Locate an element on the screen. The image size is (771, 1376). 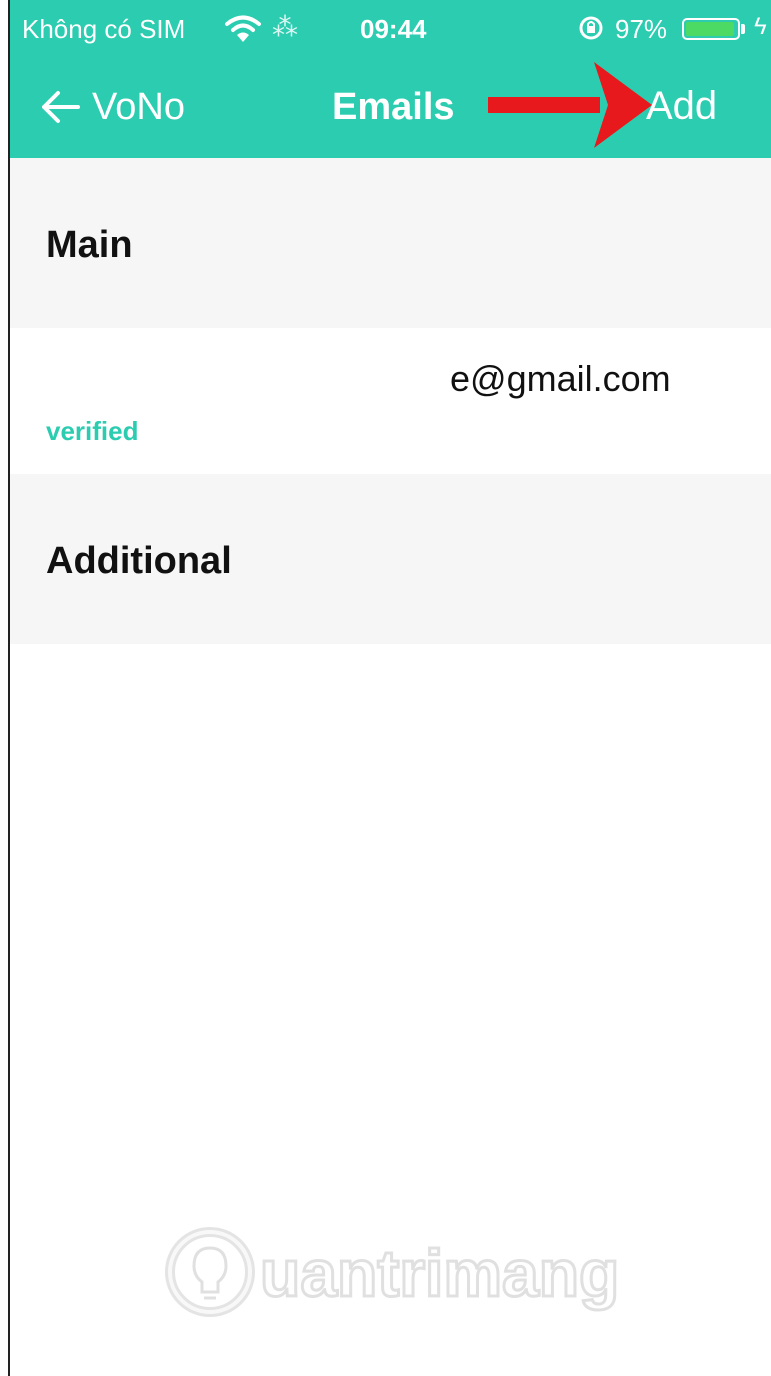
svg-text: uantrimang is located at coordinates (439, 1273).